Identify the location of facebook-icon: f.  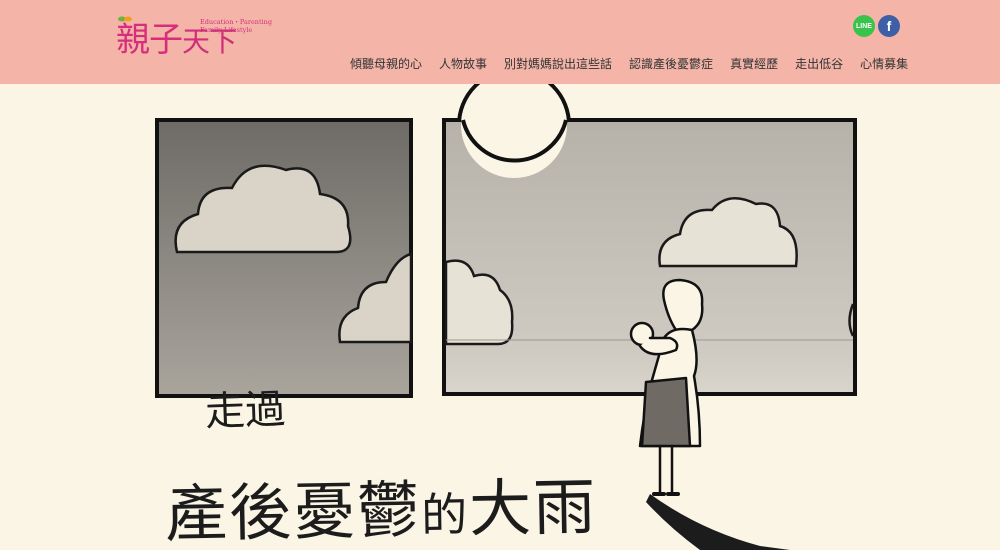
(889, 26).